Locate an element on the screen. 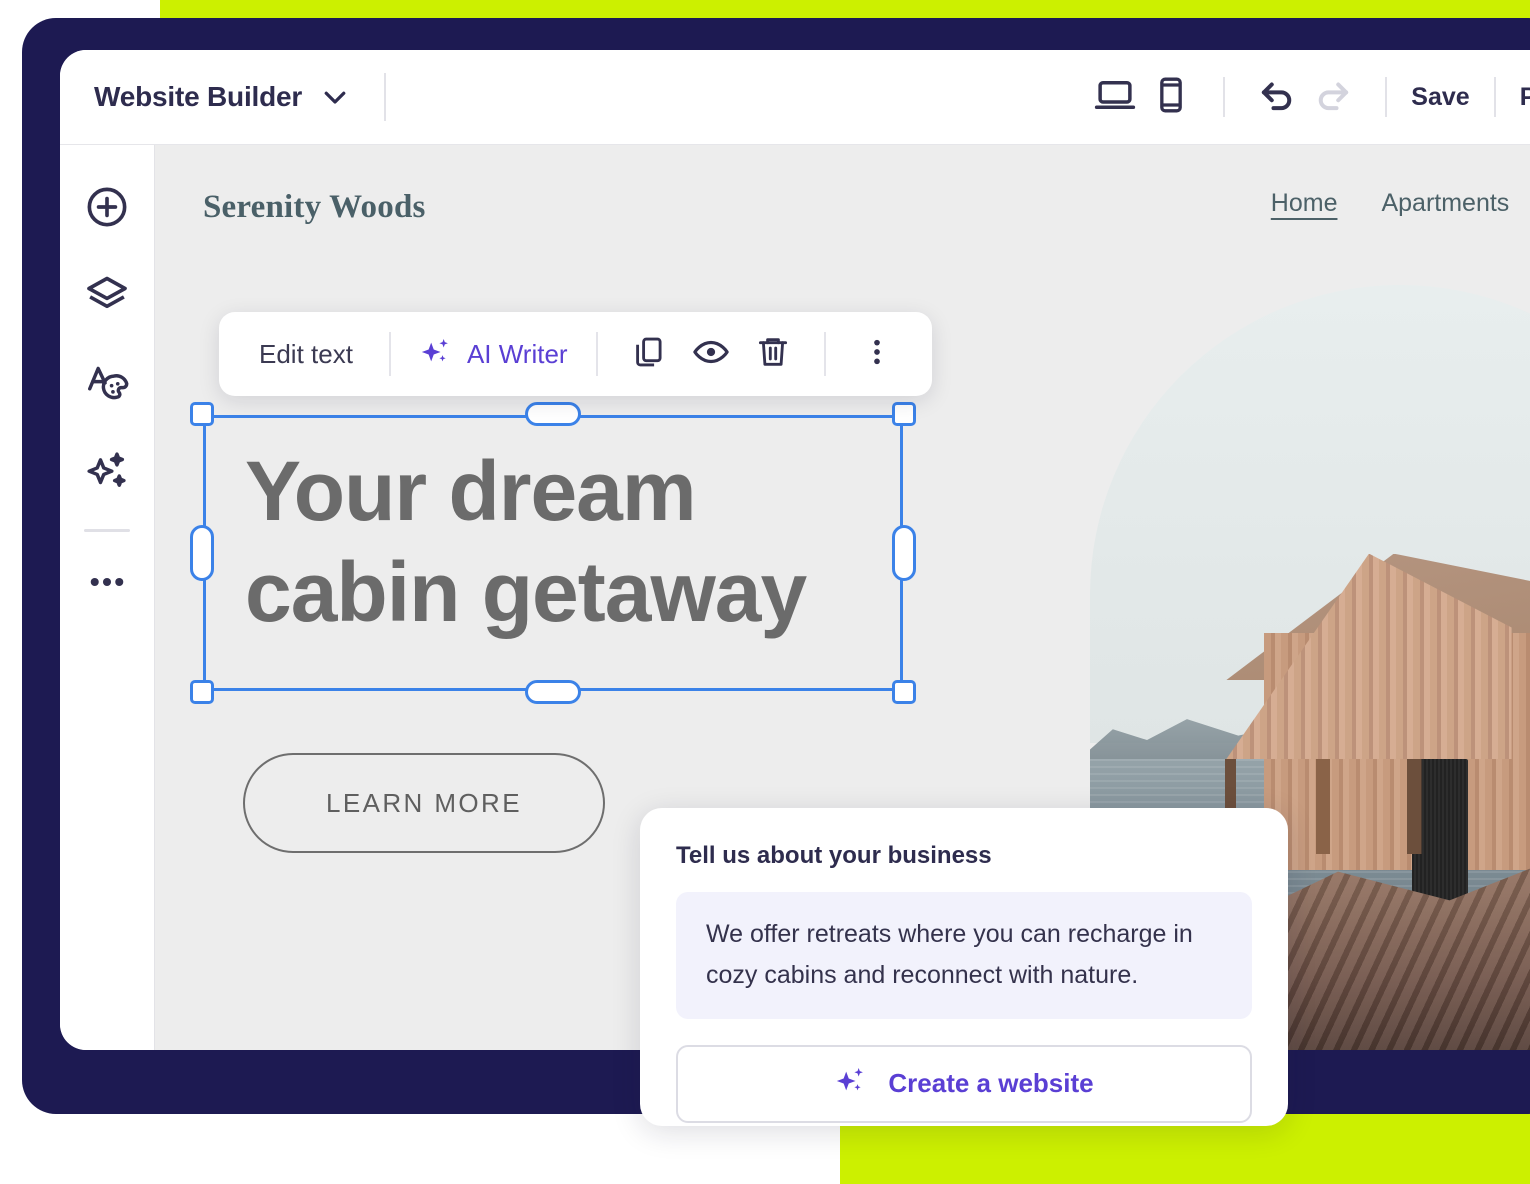  site-nav-links: Home Apartments A is located at coordinates (1400, 203).